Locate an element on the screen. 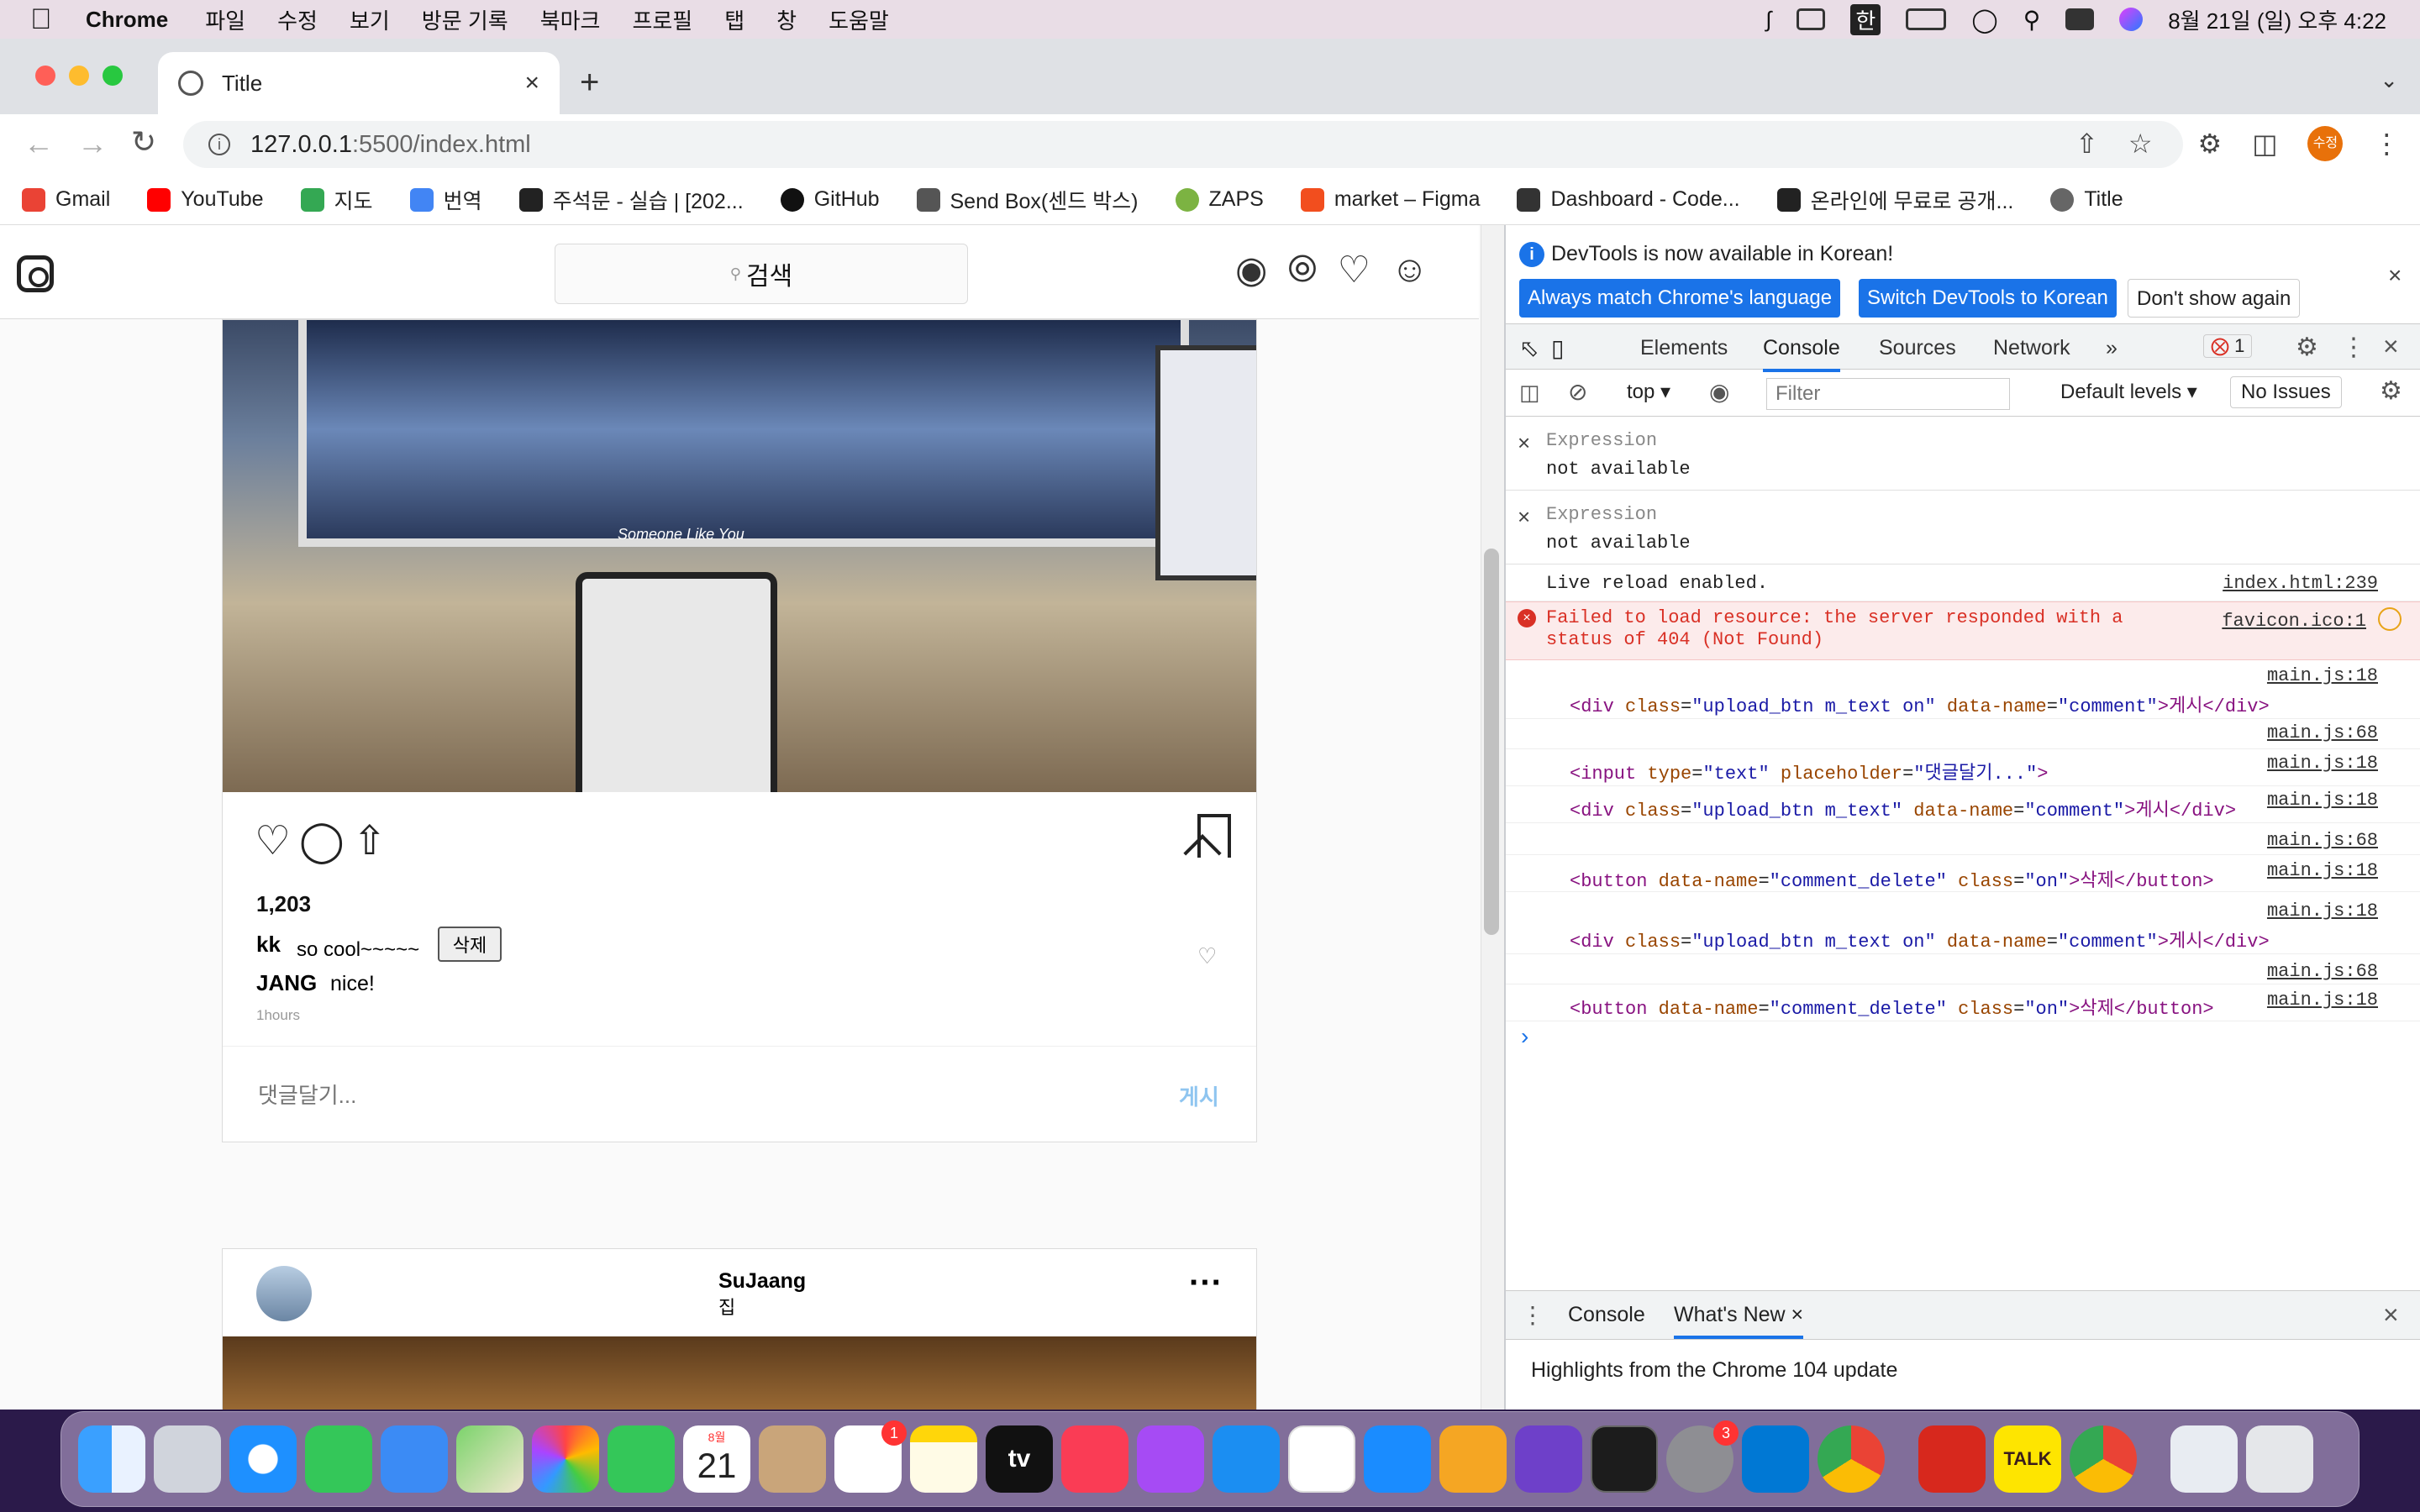 The width and height of the screenshot is (2420, 1512). bookmark-translate: 번역 is located at coordinates (446, 200).